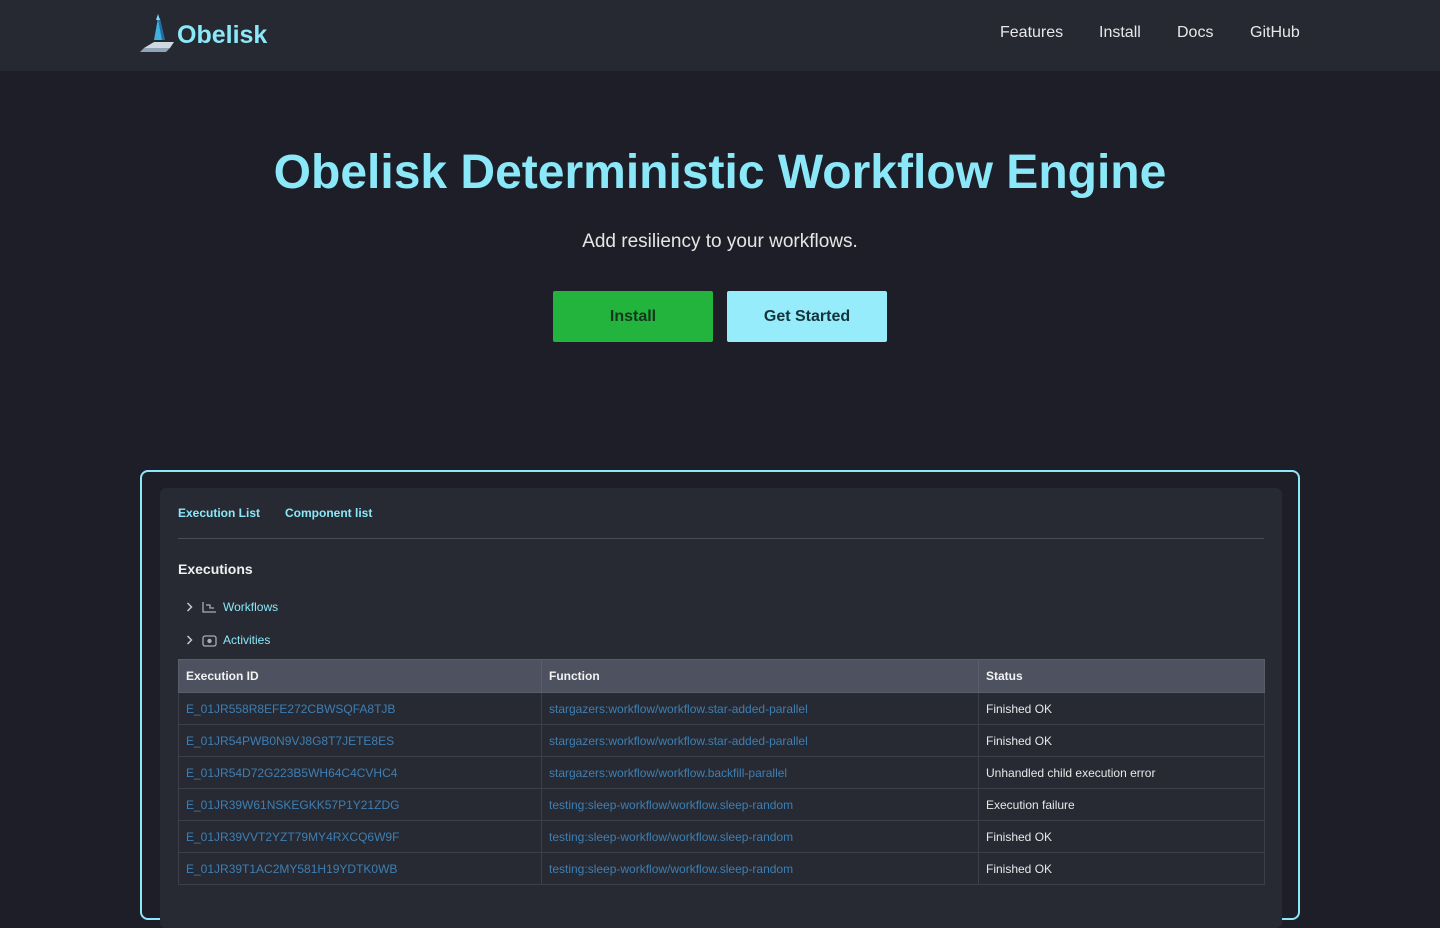  Describe the element at coordinates (633, 316) in the screenshot. I see `install-button: Install` at that location.